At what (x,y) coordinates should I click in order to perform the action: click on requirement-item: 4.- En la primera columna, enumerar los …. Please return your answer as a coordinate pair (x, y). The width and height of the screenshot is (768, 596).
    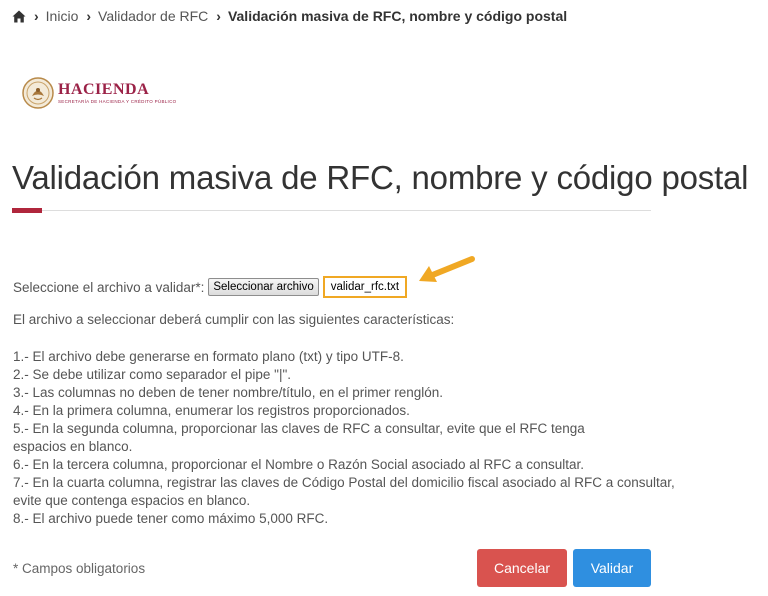
    Looking at the image, I should click on (211, 410).